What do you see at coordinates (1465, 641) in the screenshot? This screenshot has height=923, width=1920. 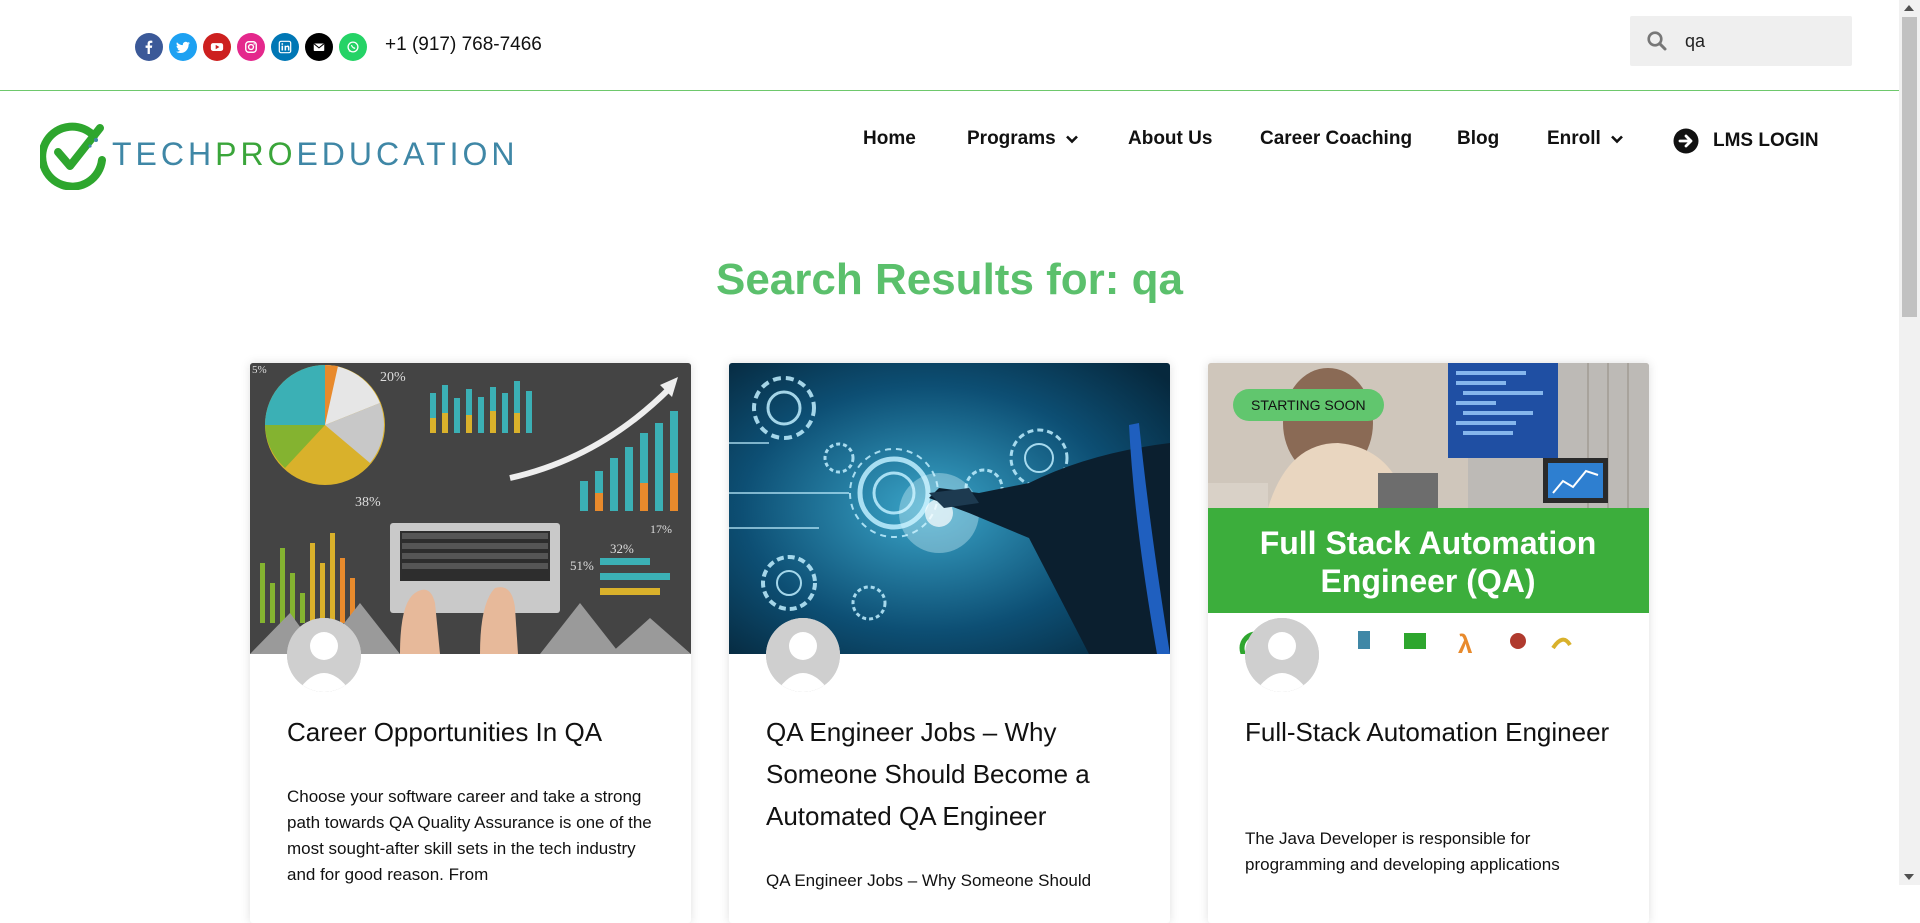 I see `svg-text: λ` at bounding box center [1465, 641].